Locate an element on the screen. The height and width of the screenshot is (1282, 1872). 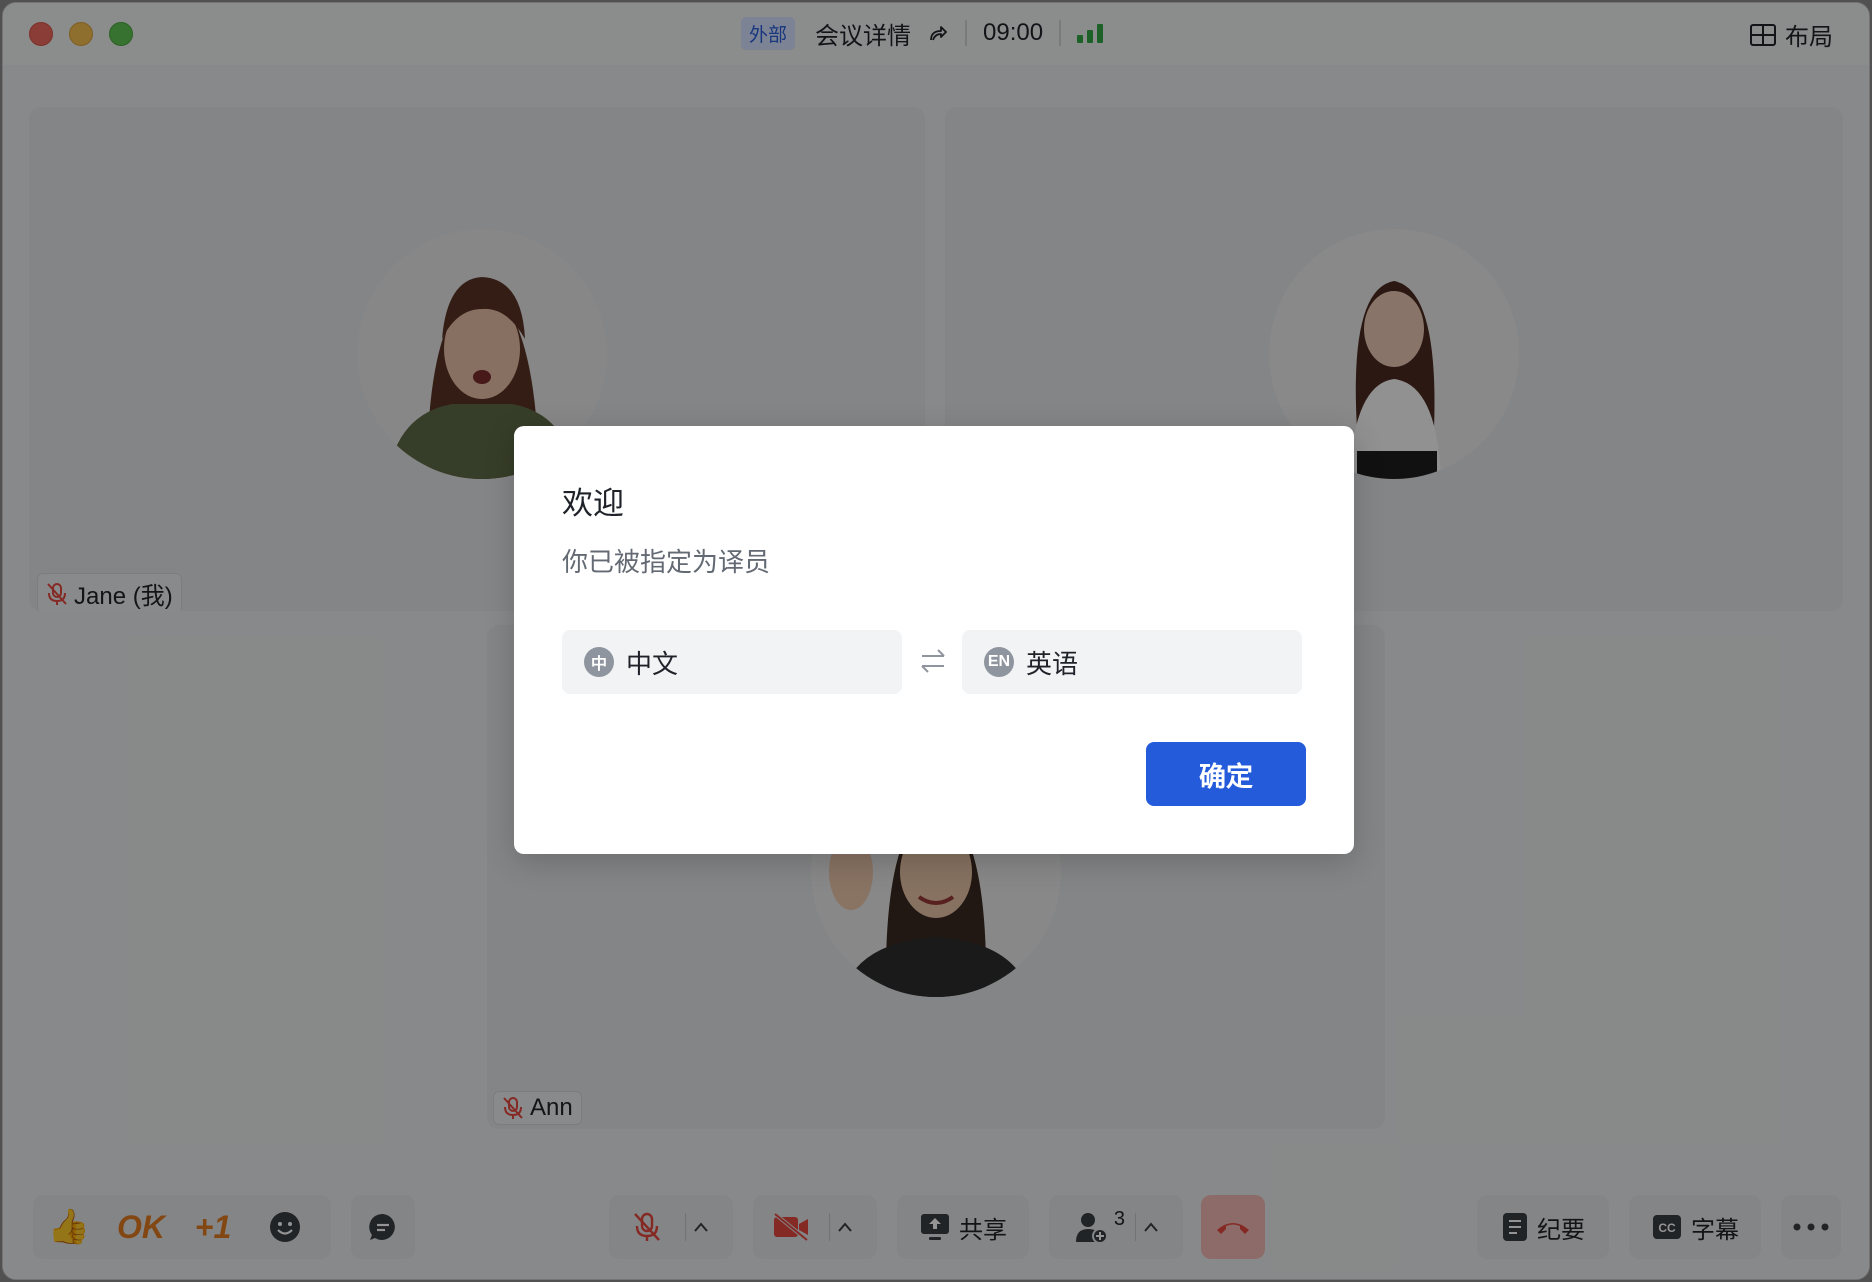
confirm-button: 确定 is located at coordinates (1226, 774).